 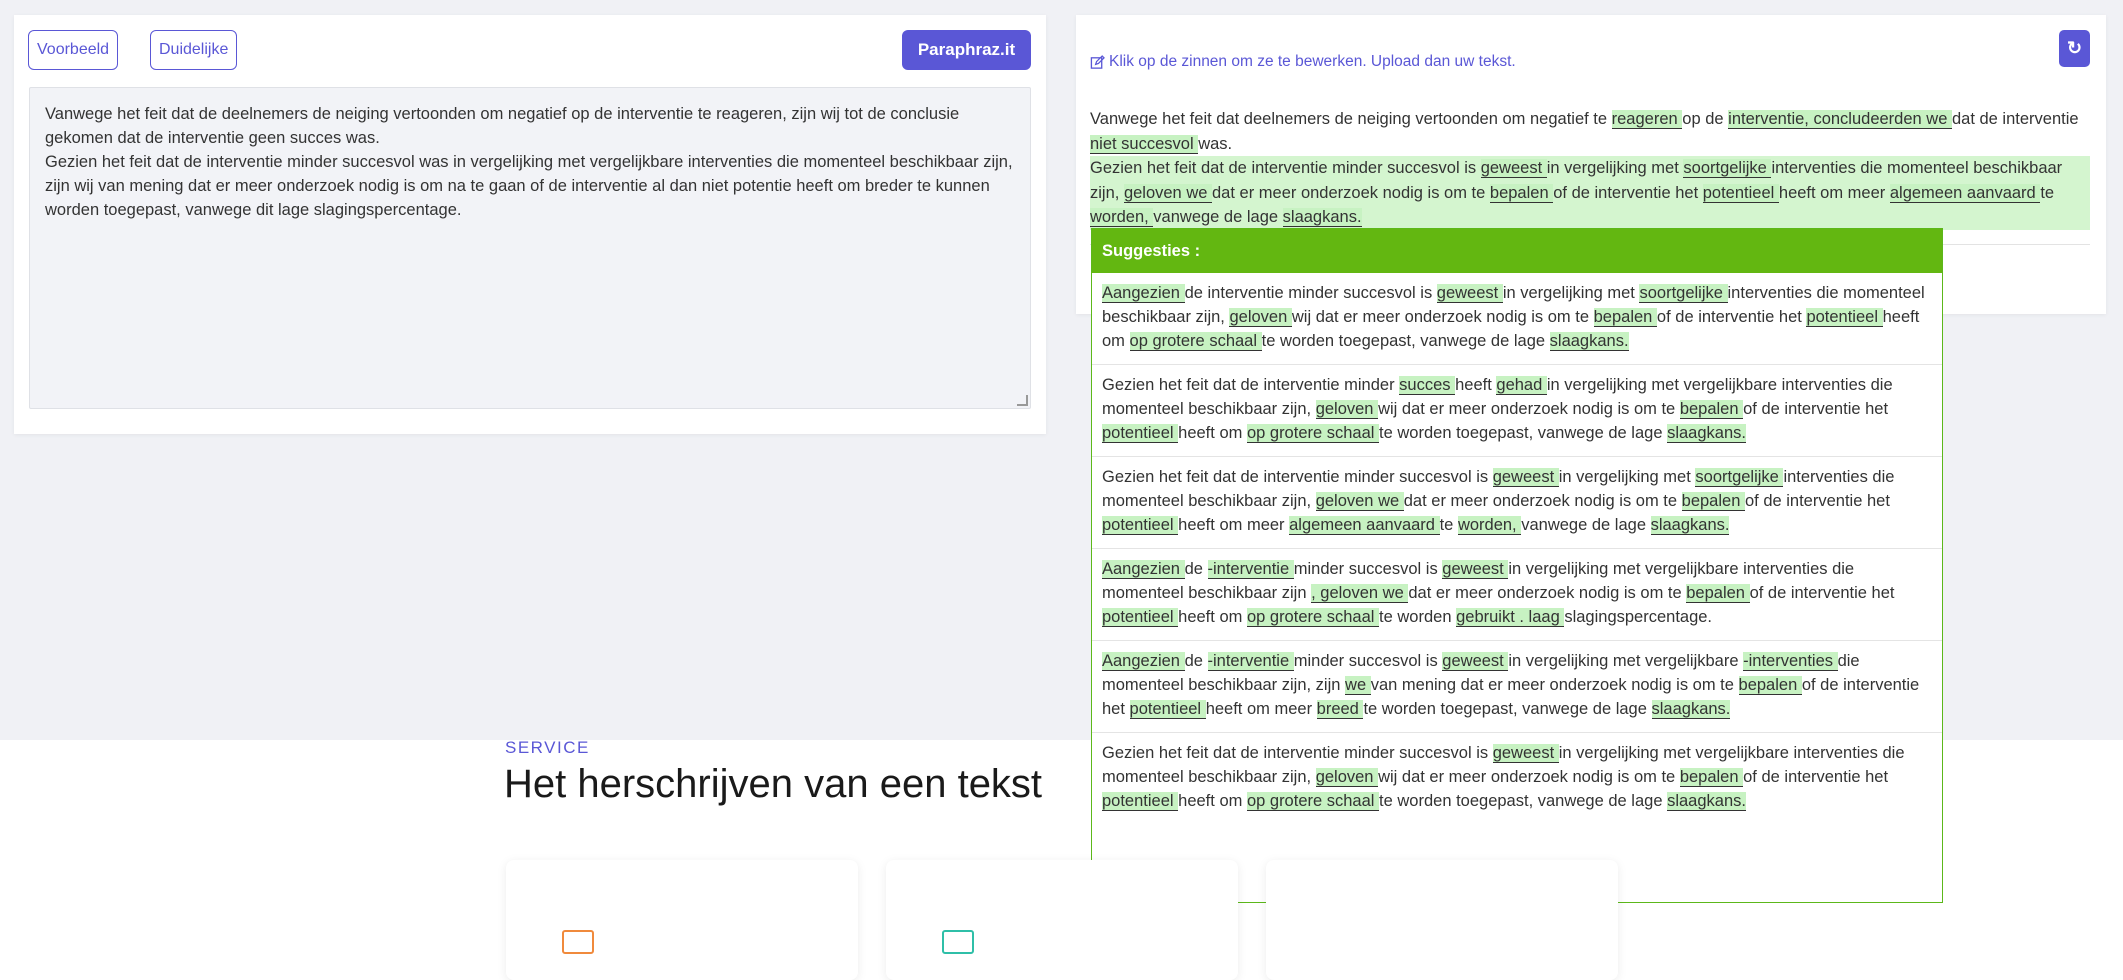 I want to click on changed-phrase: niet succesvol, so click(x=1144, y=144).